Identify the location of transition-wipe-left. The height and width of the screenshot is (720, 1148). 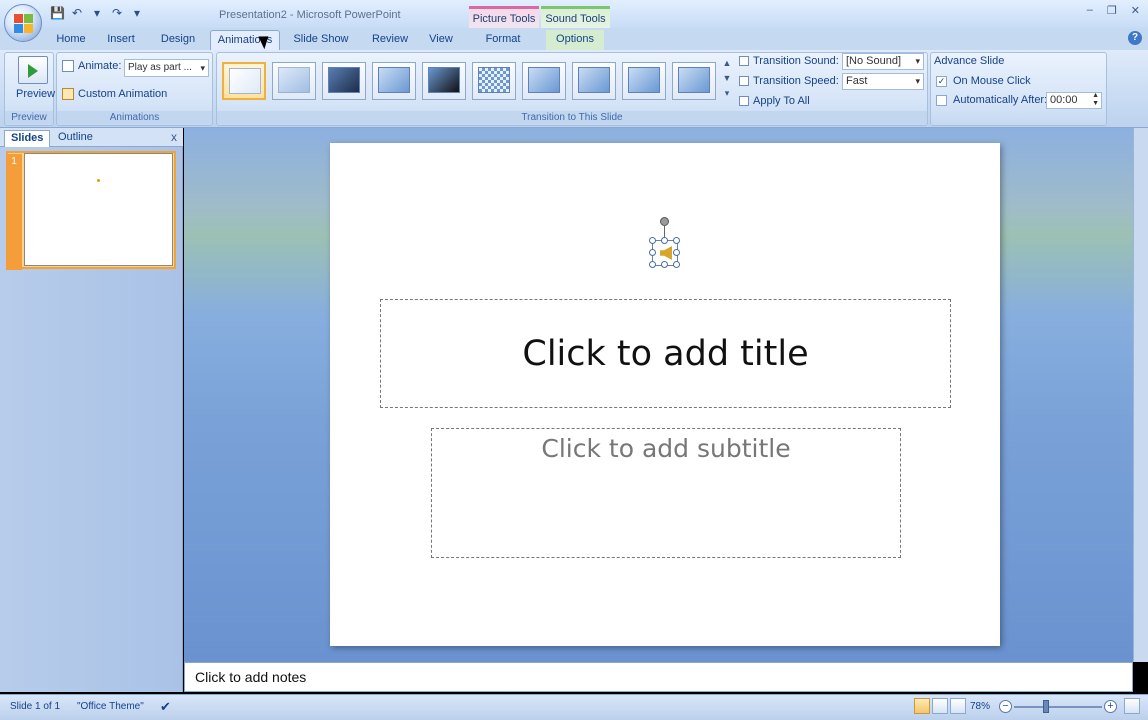
(594, 81).